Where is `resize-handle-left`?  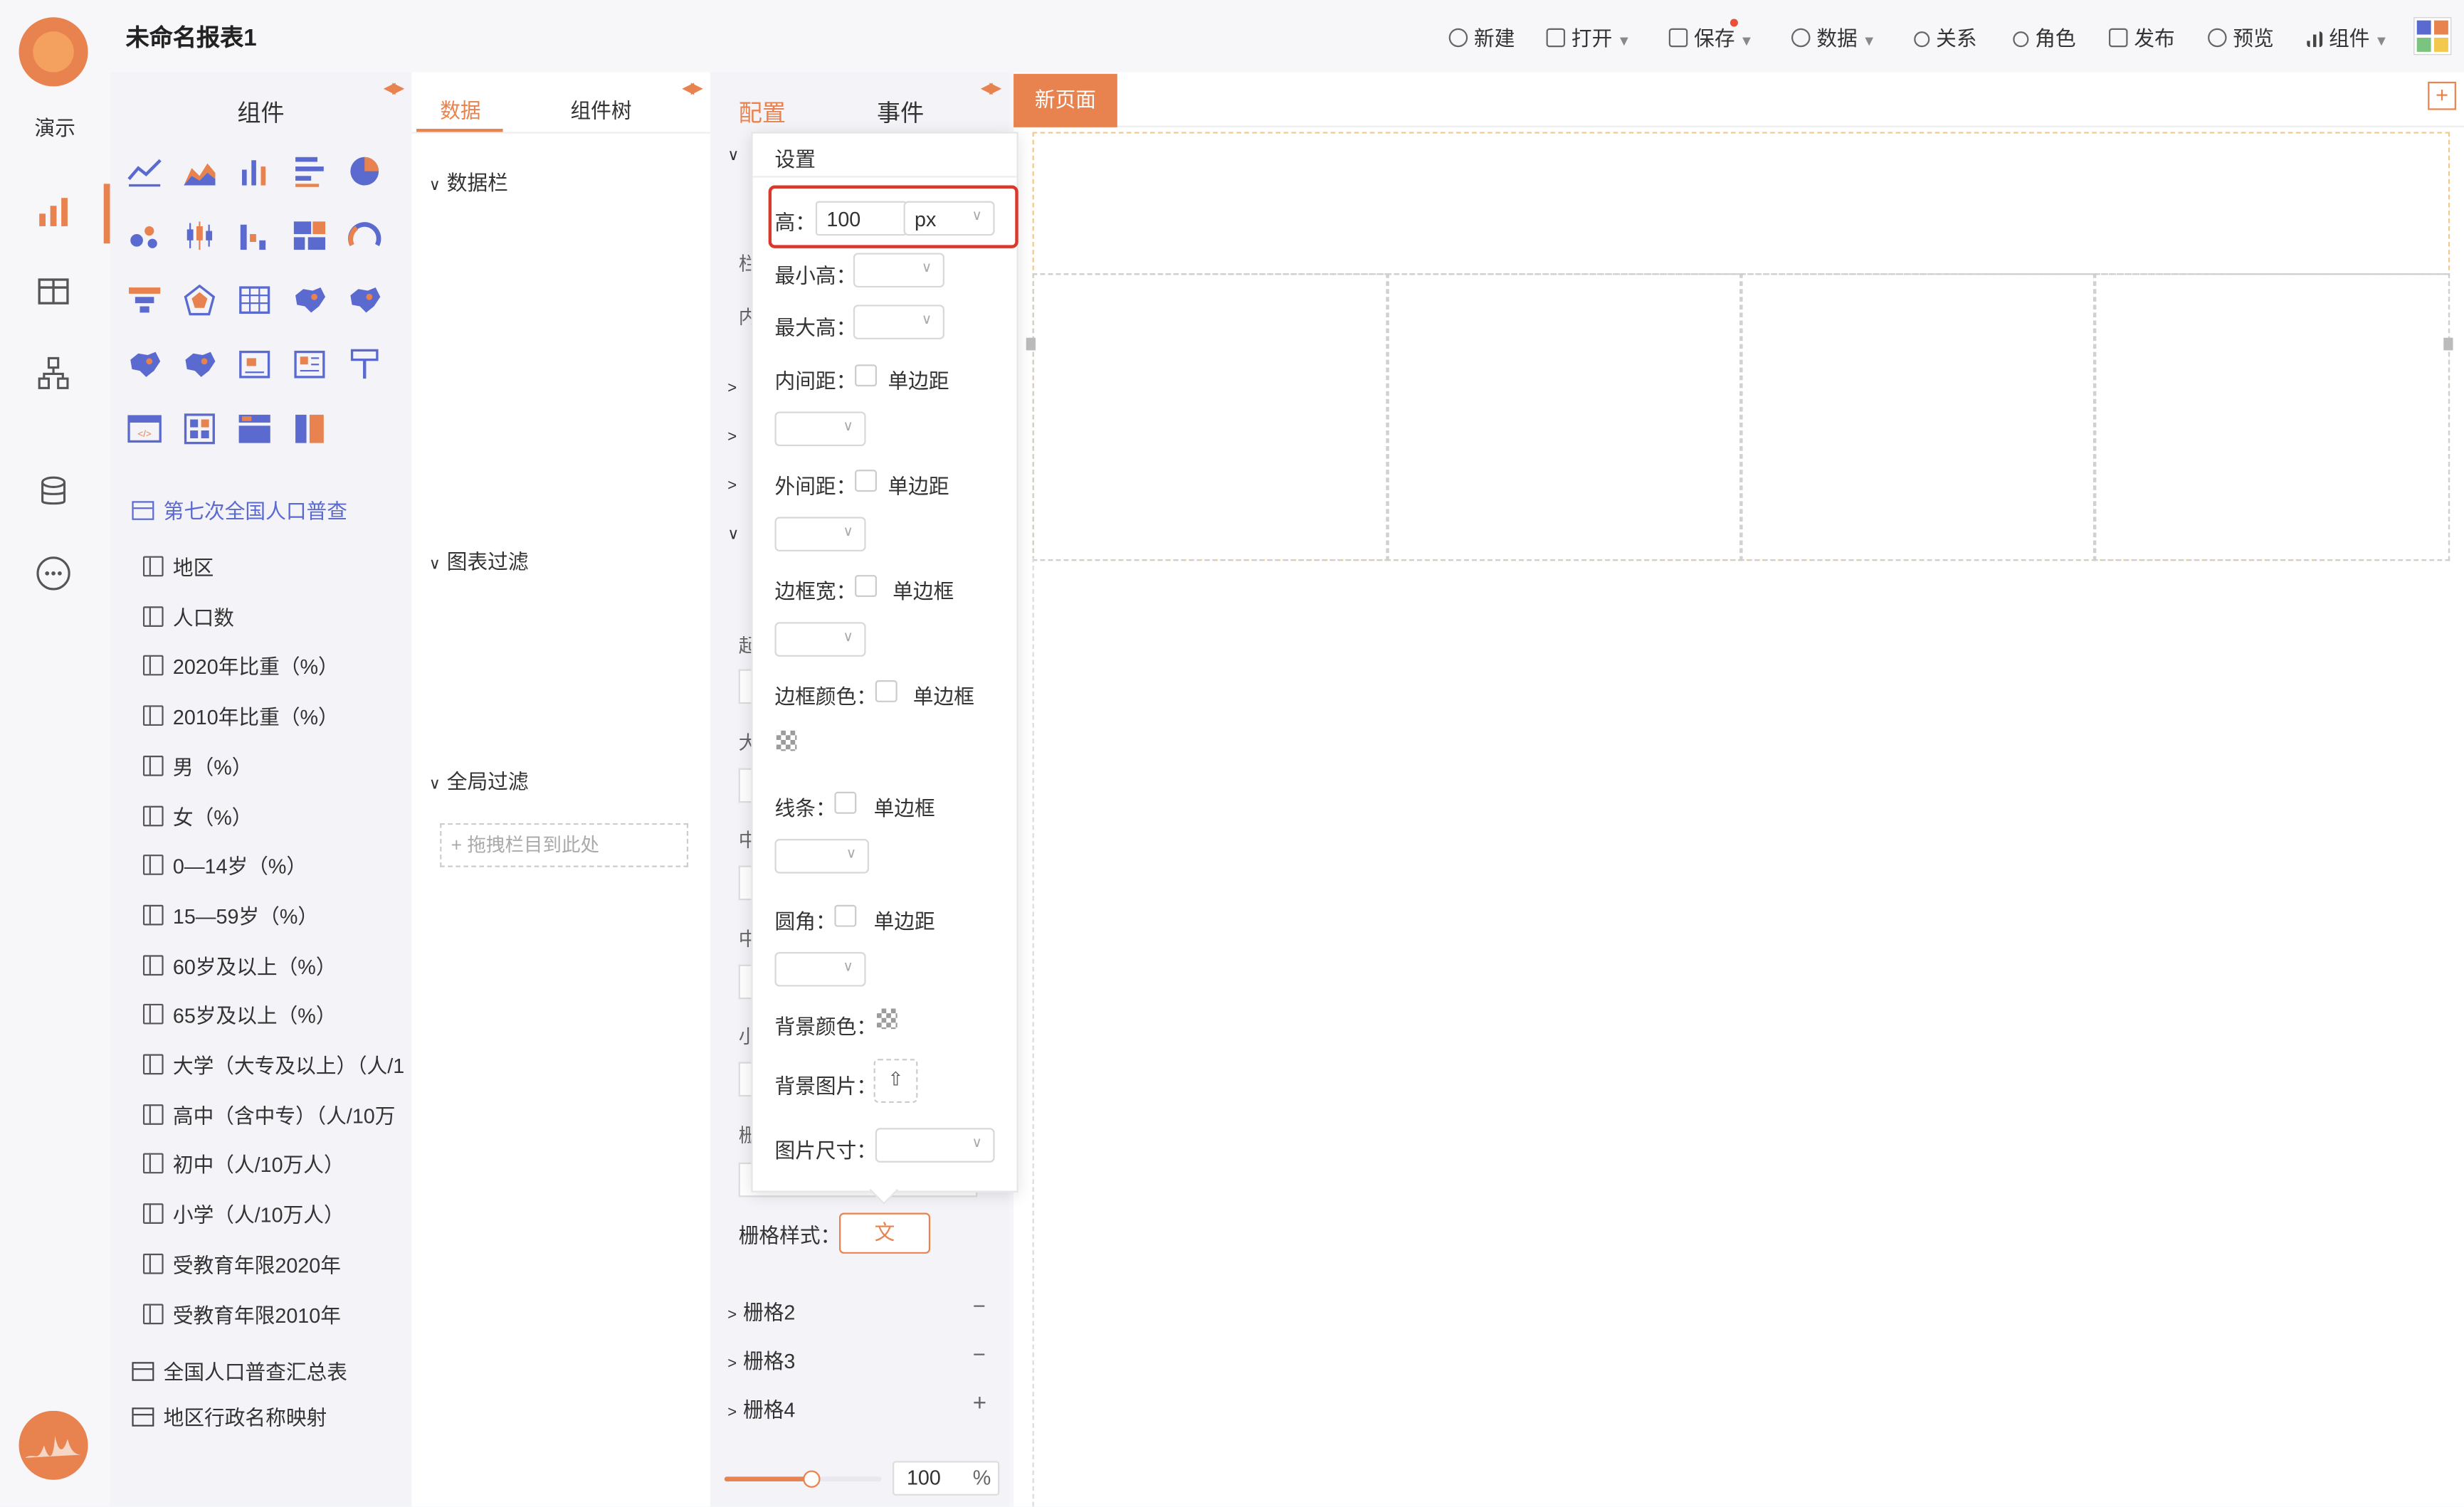
resize-handle-left is located at coordinates (1031, 344).